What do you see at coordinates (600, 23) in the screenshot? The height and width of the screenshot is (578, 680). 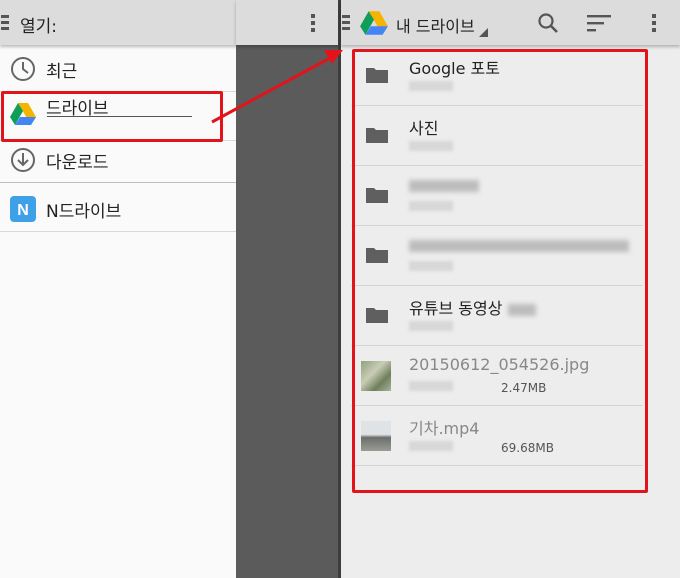 I see `sort-icon` at bounding box center [600, 23].